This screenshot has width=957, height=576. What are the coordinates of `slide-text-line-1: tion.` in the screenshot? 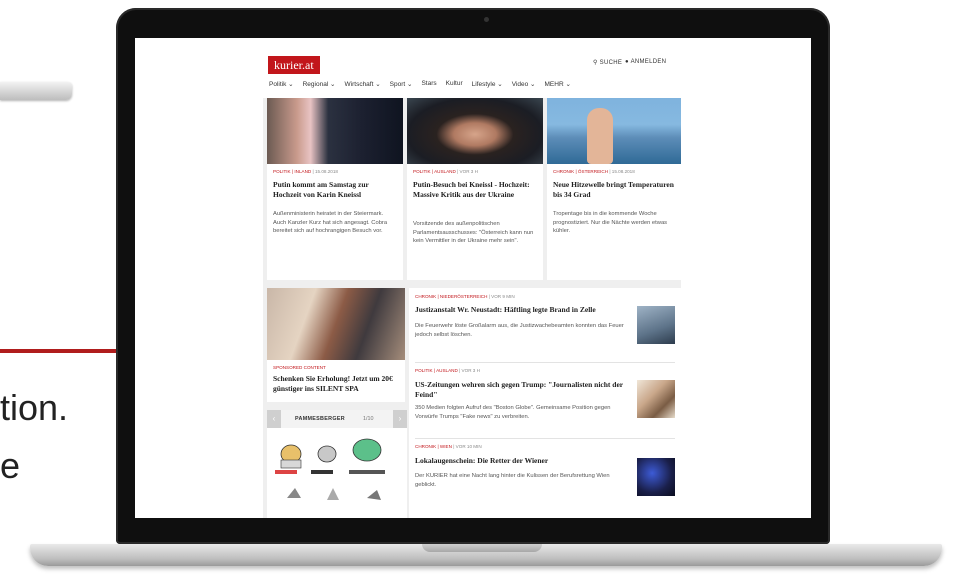 It's located at (34, 407).